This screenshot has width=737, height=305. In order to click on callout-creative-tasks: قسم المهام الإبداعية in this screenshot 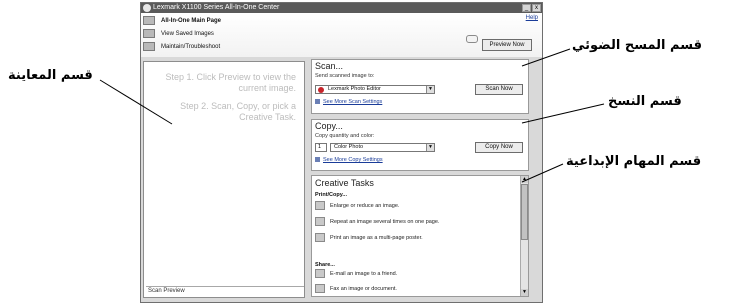, I will do `click(634, 161)`.